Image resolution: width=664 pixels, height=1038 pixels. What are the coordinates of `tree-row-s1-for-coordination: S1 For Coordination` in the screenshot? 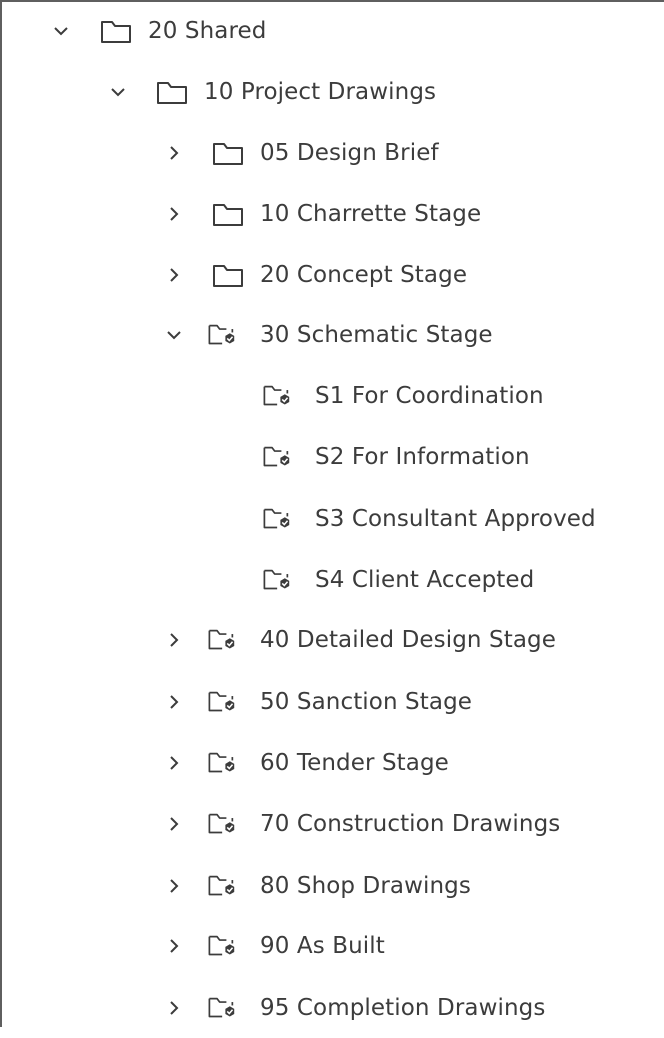 It's located at (333, 395).